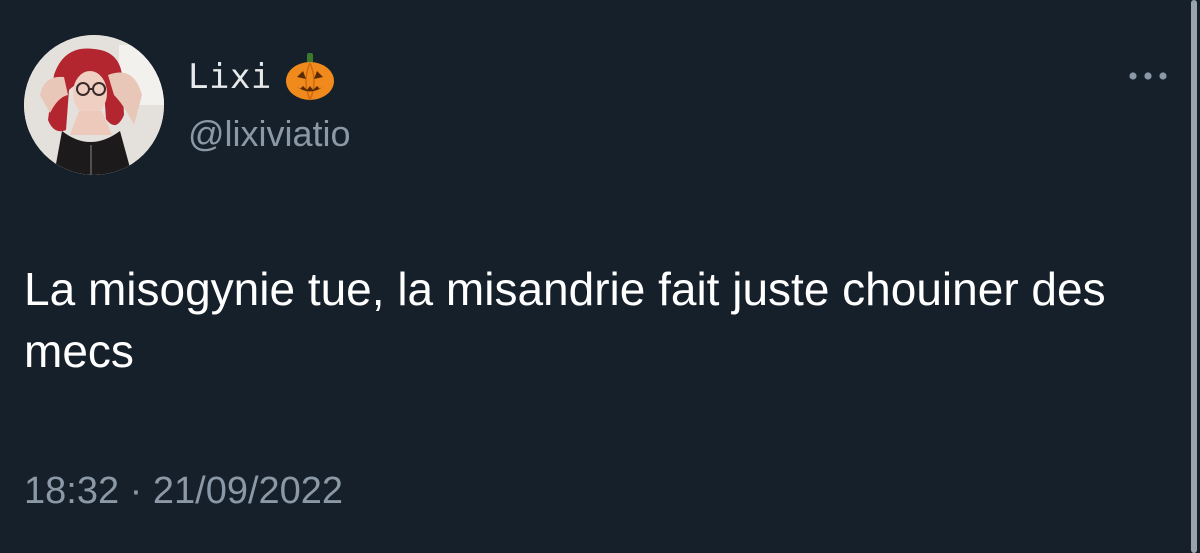 The width and height of the screenshot is (1200, 553). Describe the element at coordinates (1194, 276) in the screenshot. I see `scrollbar` at that location.